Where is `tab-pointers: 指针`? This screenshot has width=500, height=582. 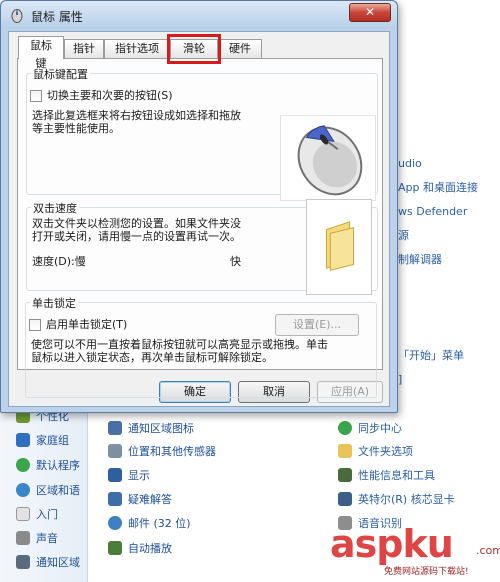 tab-pointers: 指针 is located at coordinates (84, 48).